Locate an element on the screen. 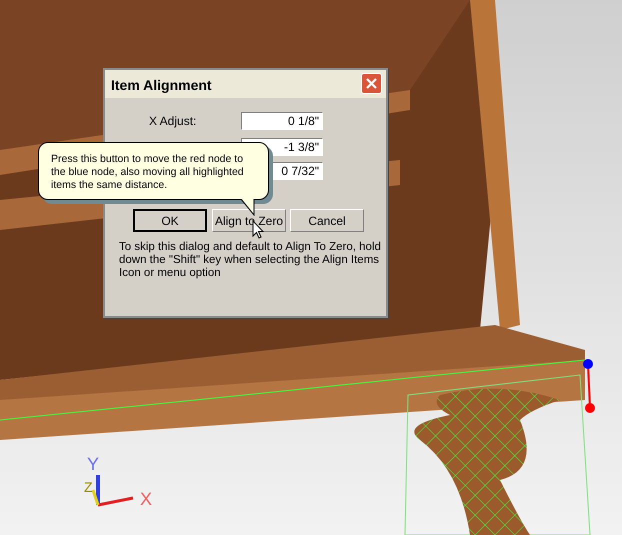 The width and height of the screenshot is (622, 535). field-label: X Adjust: is located at coordinates (172, 121).